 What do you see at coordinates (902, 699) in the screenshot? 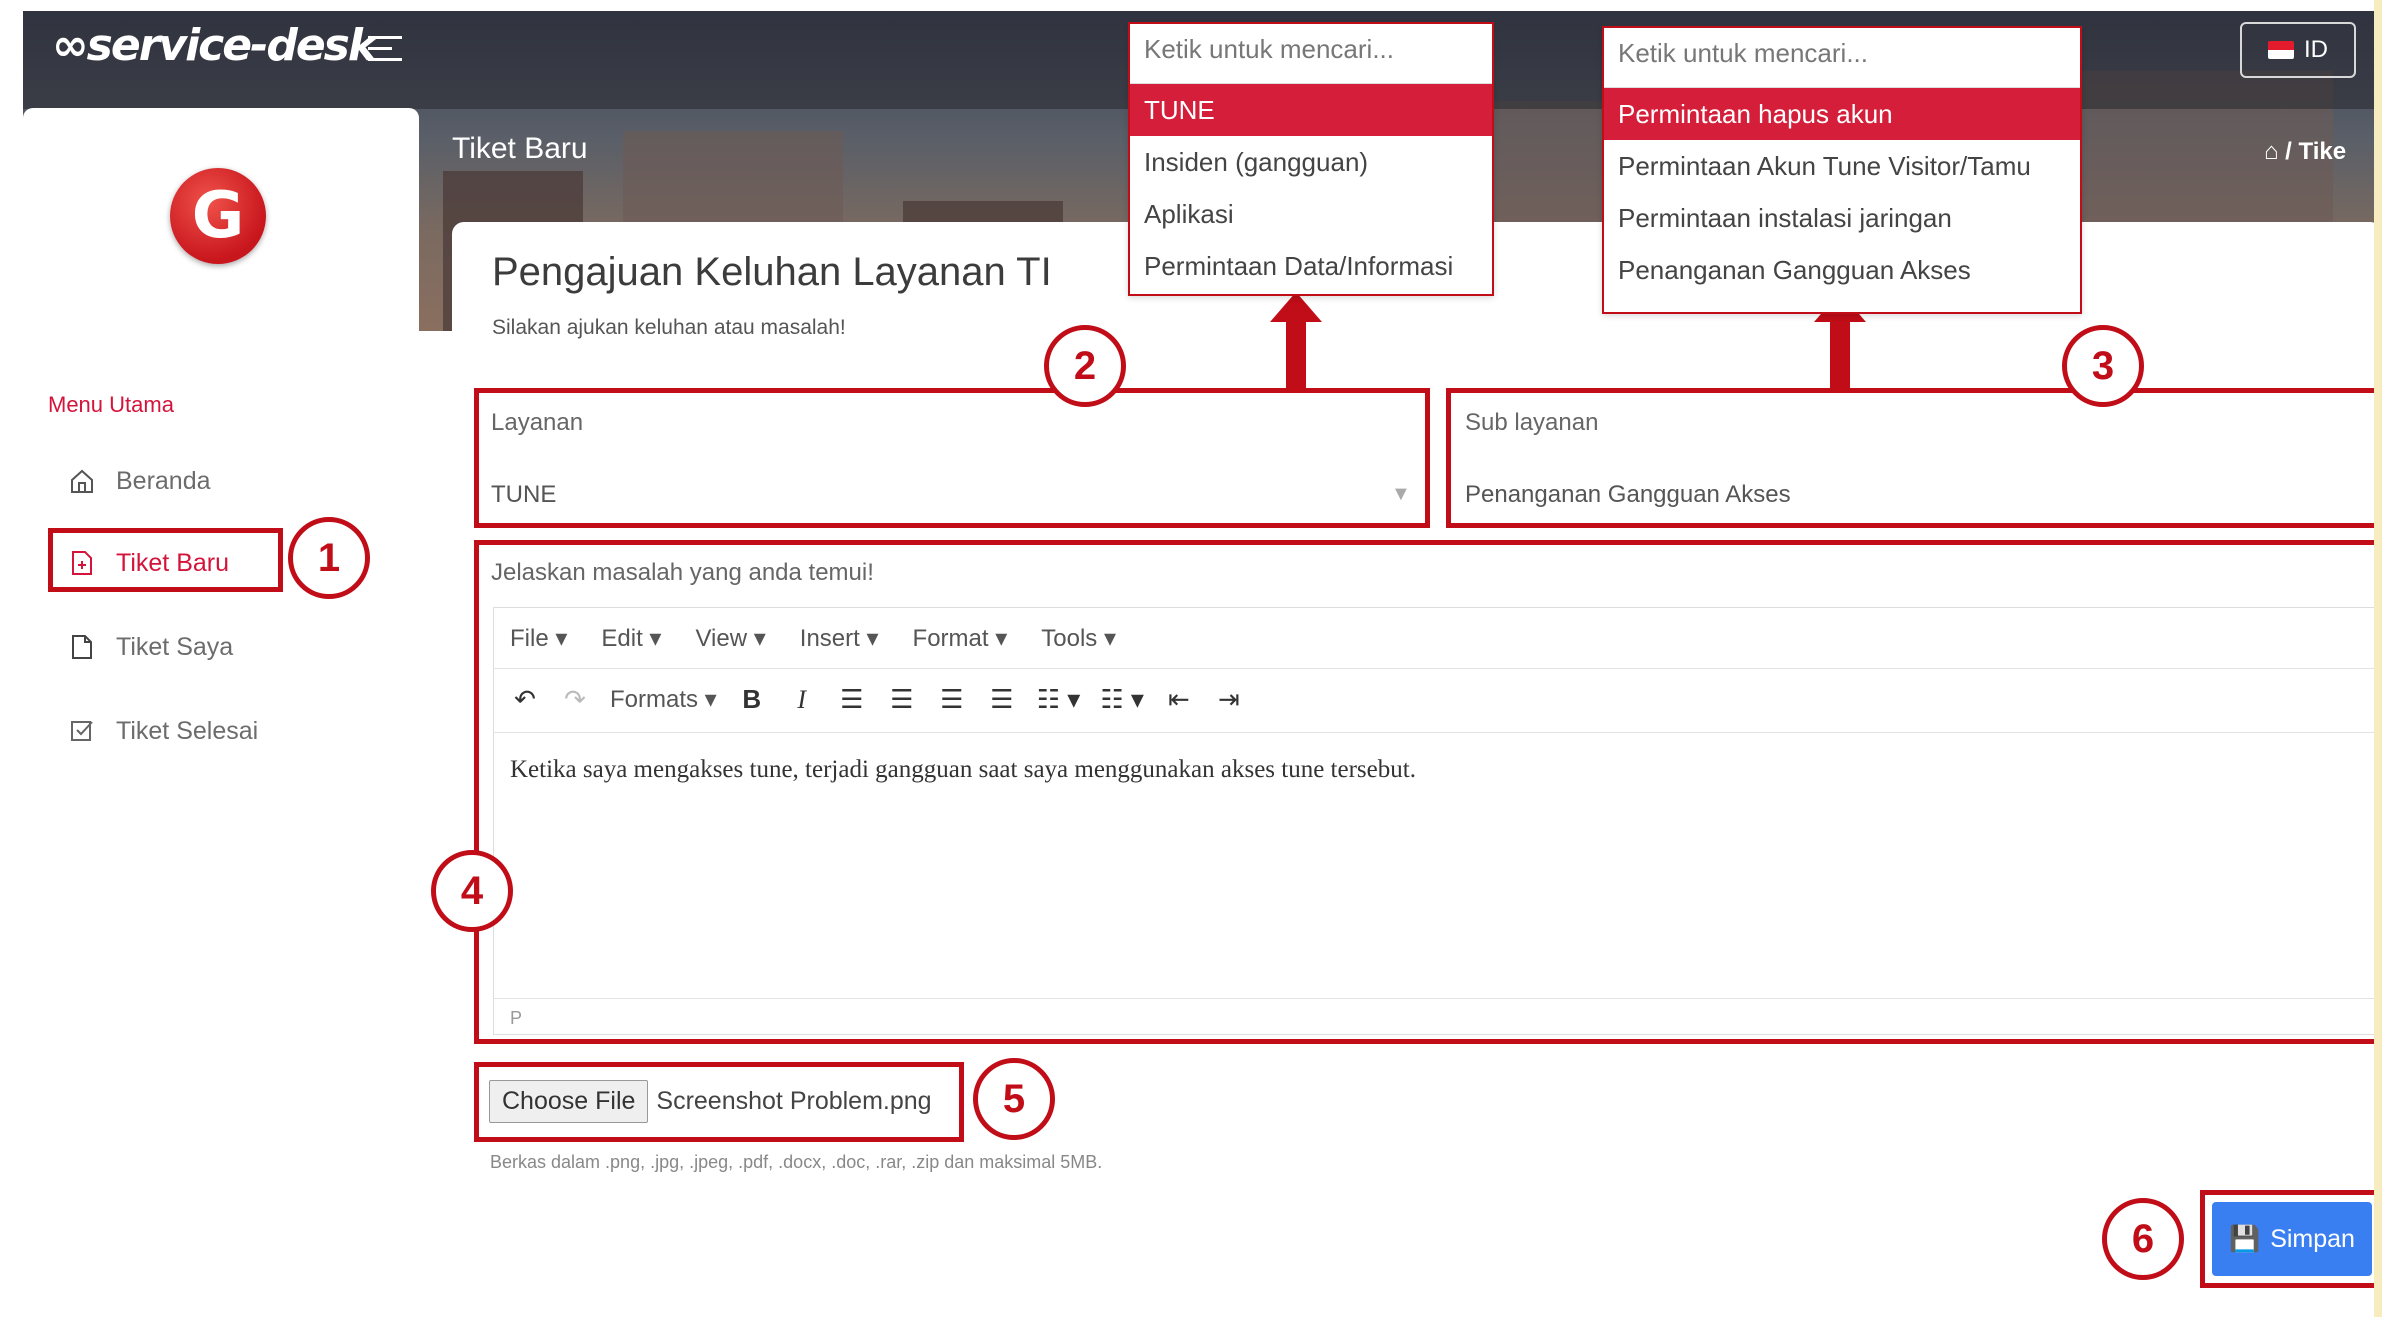
I see `align-center-icon: ☰` at bounding box center [902, 699].